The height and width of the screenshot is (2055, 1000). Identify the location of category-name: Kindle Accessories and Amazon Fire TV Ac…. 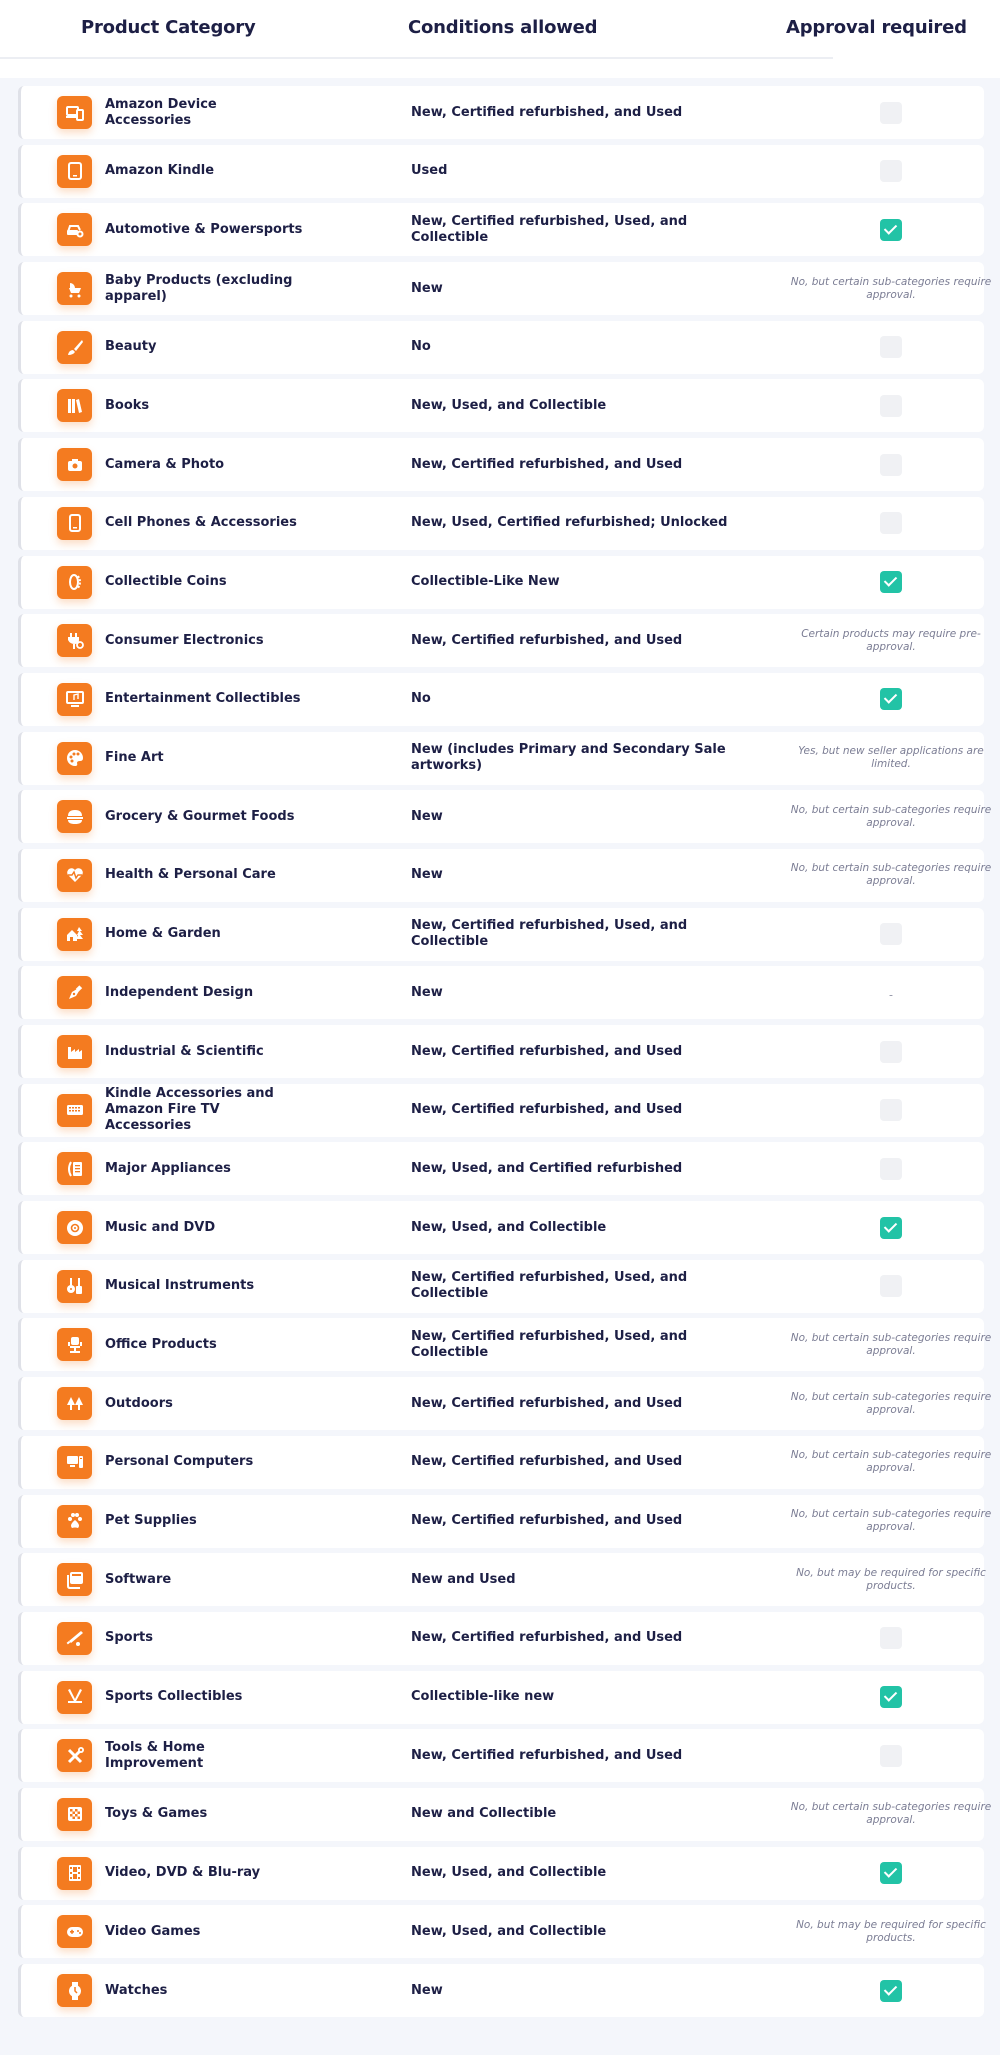
(189, 1110).